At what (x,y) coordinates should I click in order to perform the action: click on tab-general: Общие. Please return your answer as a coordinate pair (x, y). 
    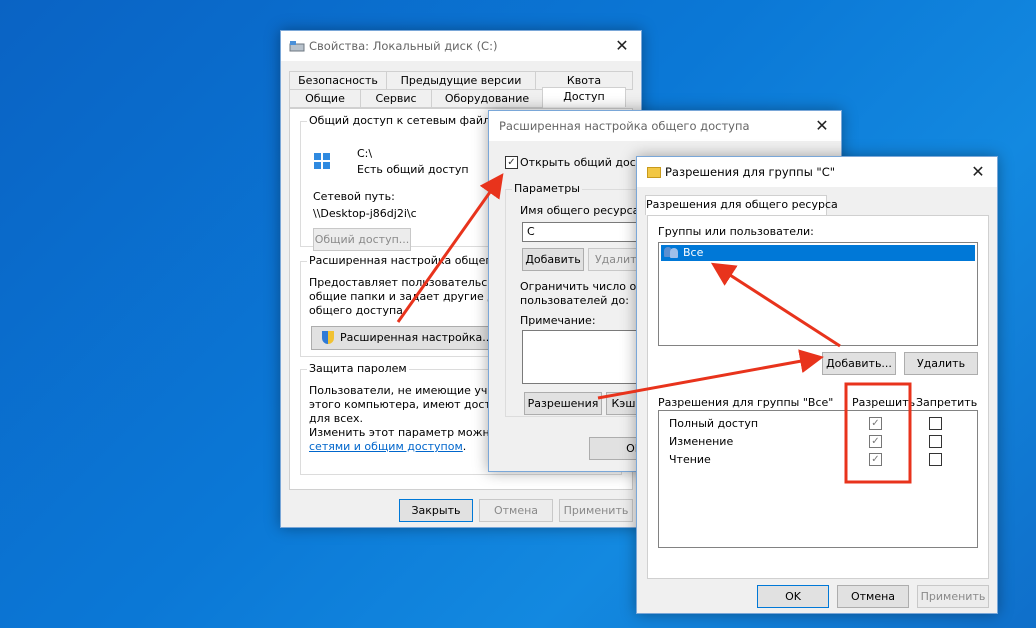
    Looking at the image, I should click on (325, 98).